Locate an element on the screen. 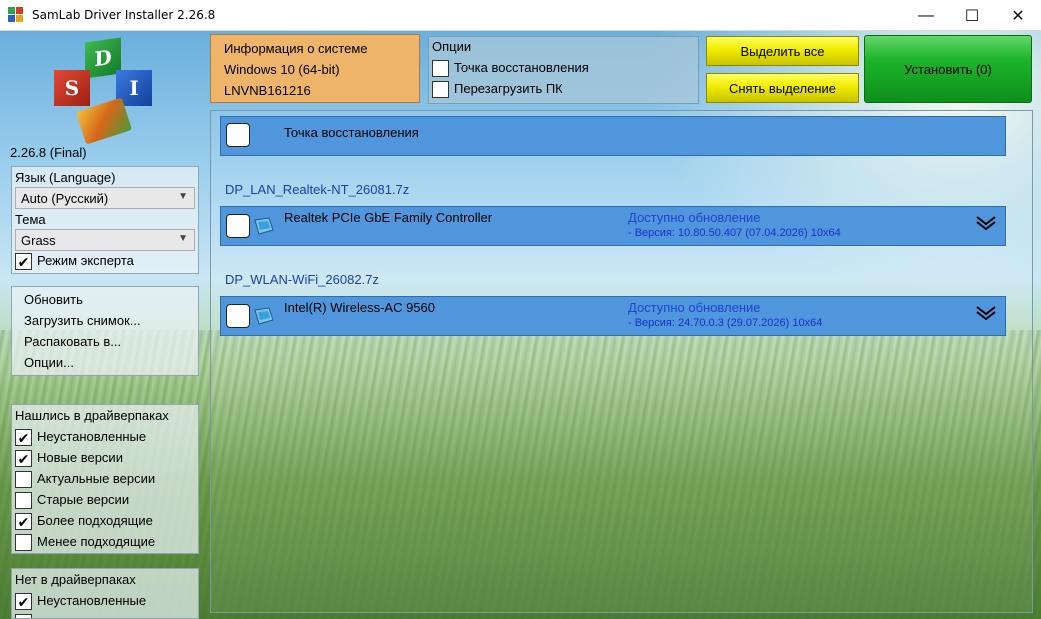 The image size is (1041, 619). theme-label: Тема is located at coordinates (30, 219).